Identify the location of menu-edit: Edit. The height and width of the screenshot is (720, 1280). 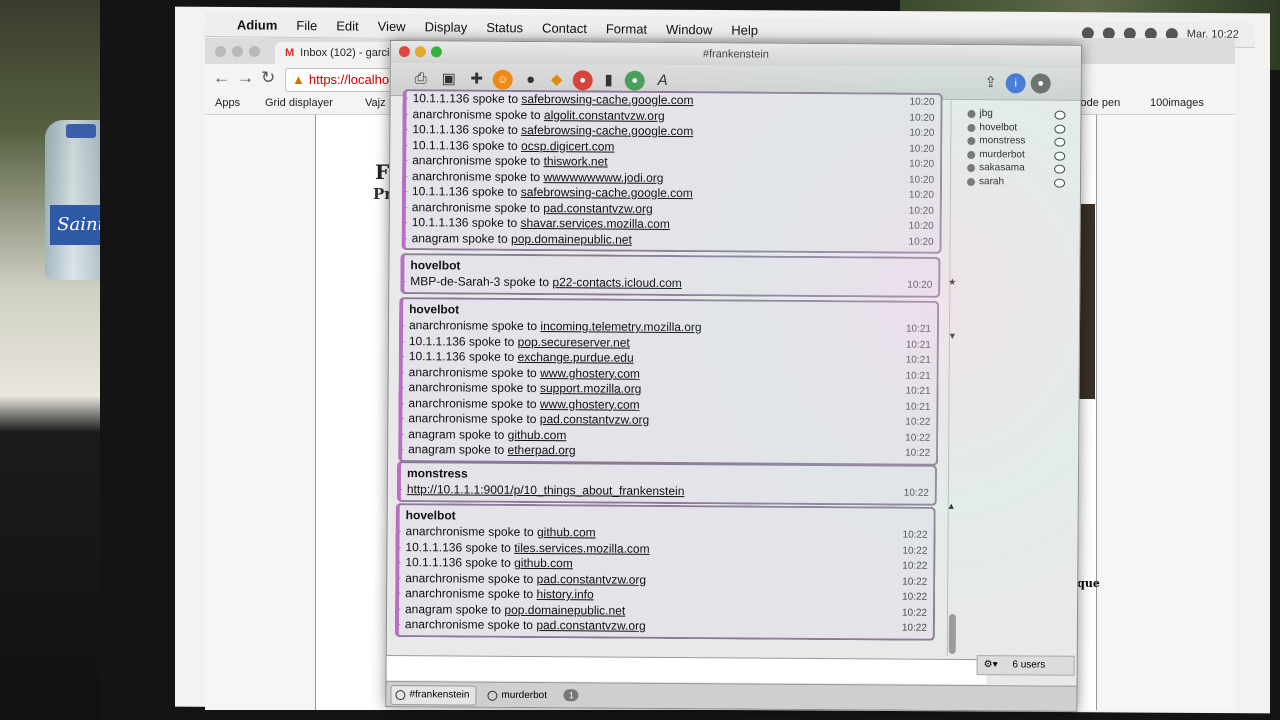
(347, 25).